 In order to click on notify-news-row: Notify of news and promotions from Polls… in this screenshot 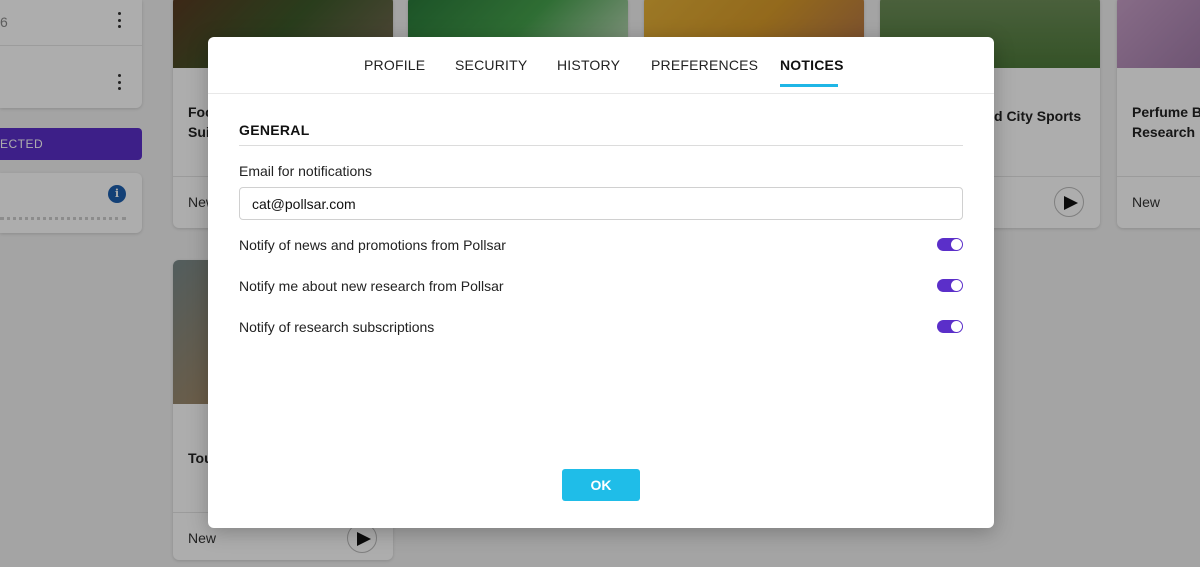, I will do `click(601, 246)`.